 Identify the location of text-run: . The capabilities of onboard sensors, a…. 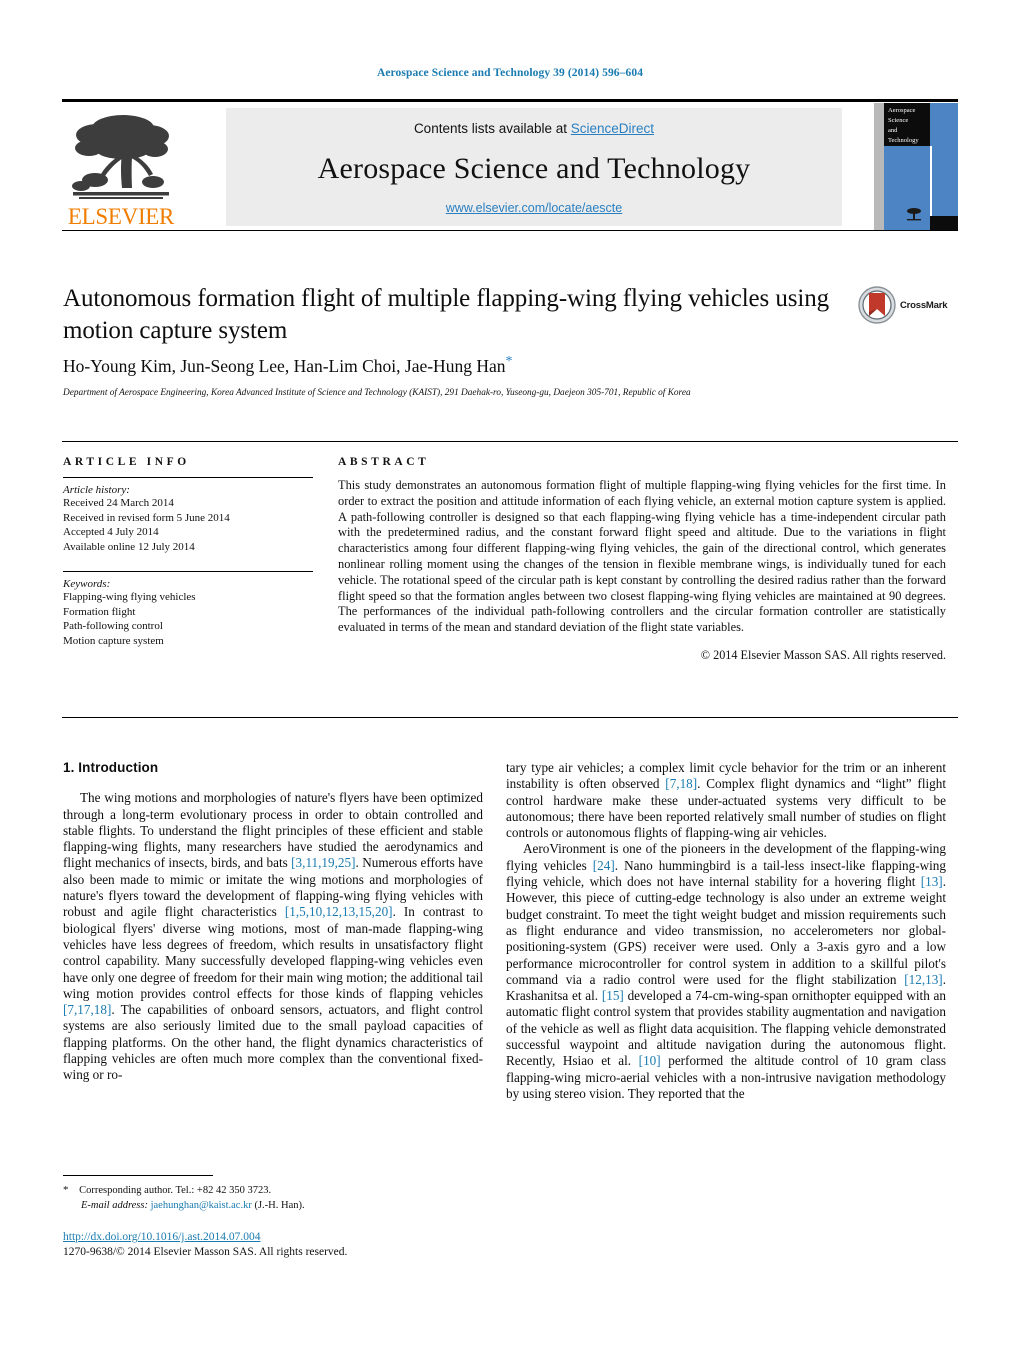
(273, 1042).